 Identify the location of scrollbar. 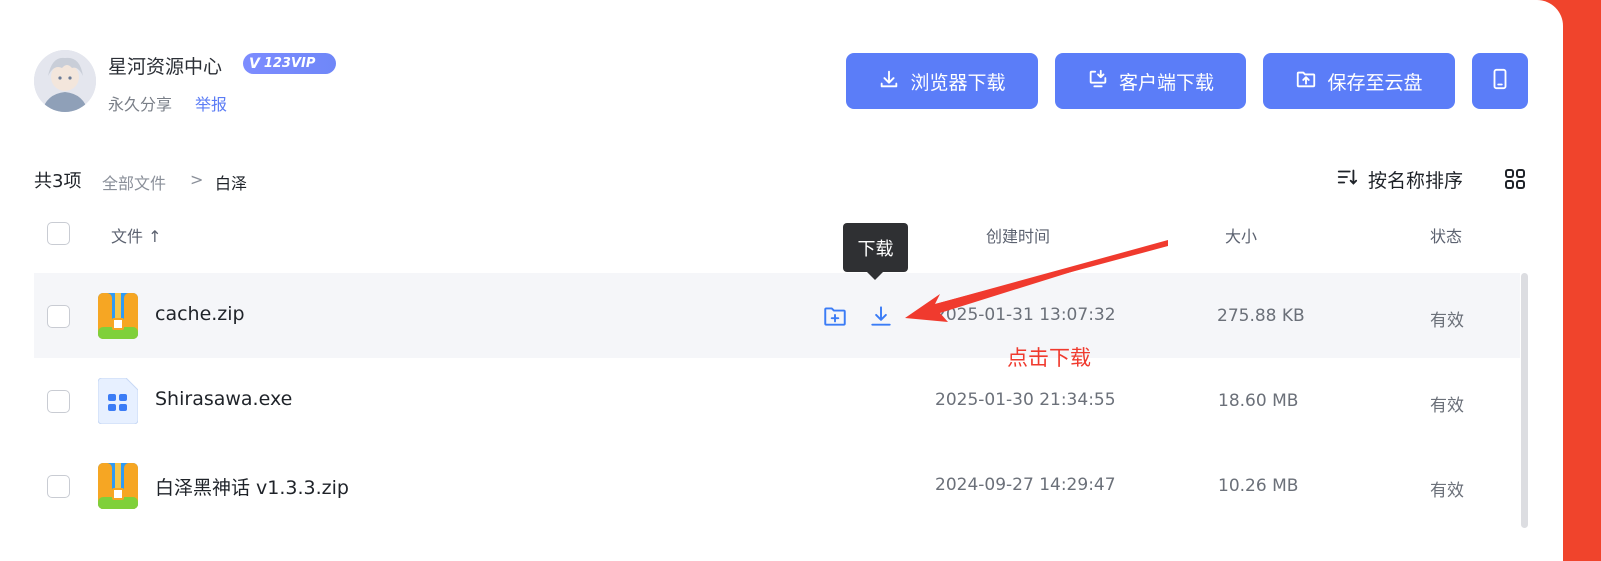
(1524, 400).